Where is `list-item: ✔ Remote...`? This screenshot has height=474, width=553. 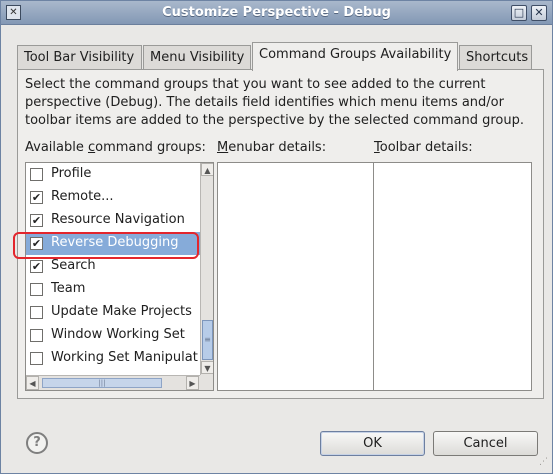 list-item: ✔ Remote... is located at coordinates (113, 197).